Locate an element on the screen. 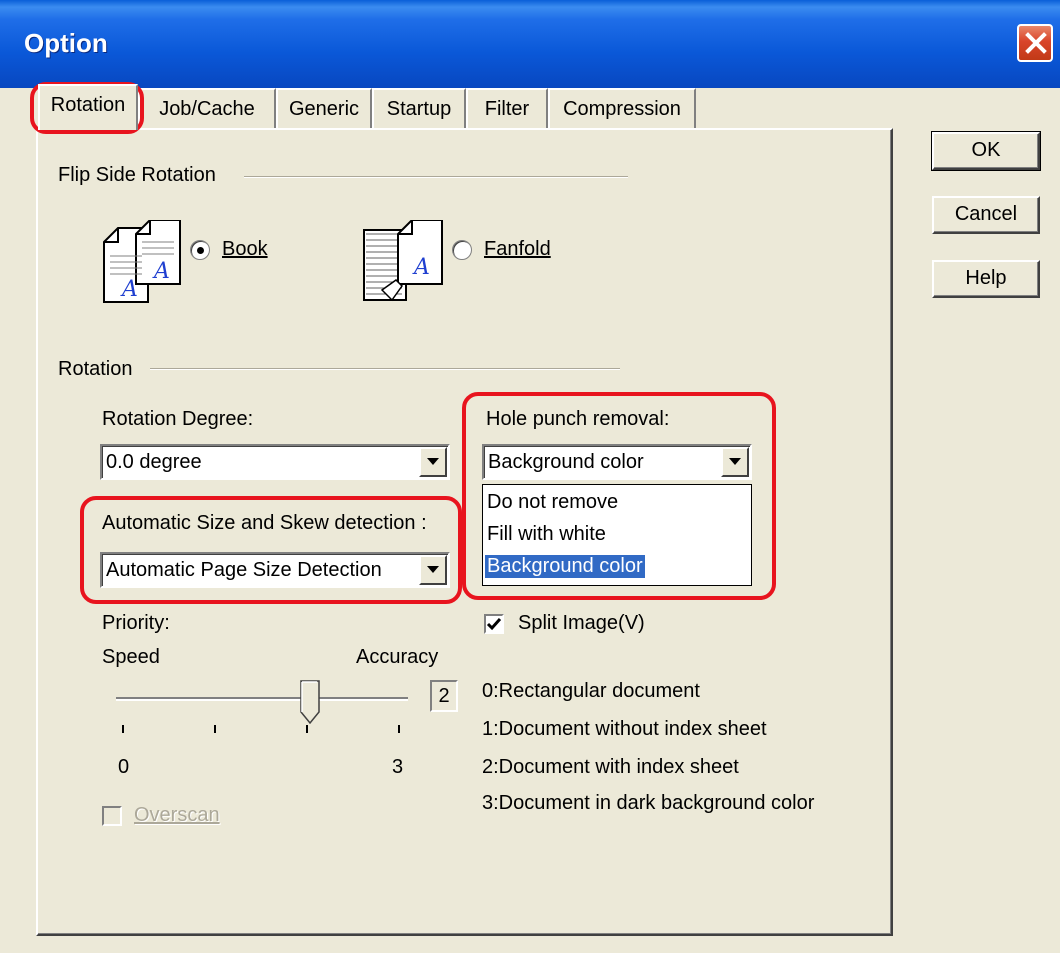 Image resolution: width=1060 pixels, height=953 pixels. hole-punch-label-text: Hole punch removal: is located at coordinates (578, 419).